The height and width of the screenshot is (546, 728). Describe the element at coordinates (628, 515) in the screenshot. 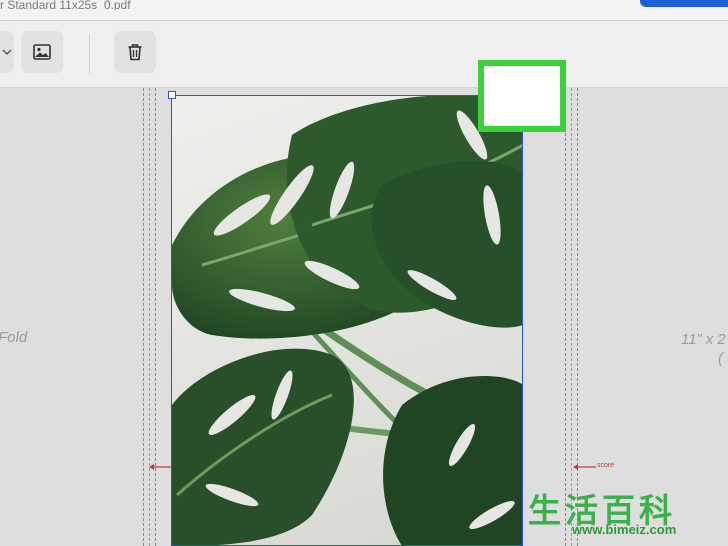

I see `site-watermark: 生活百科 www.bimeiz.com` at that location.